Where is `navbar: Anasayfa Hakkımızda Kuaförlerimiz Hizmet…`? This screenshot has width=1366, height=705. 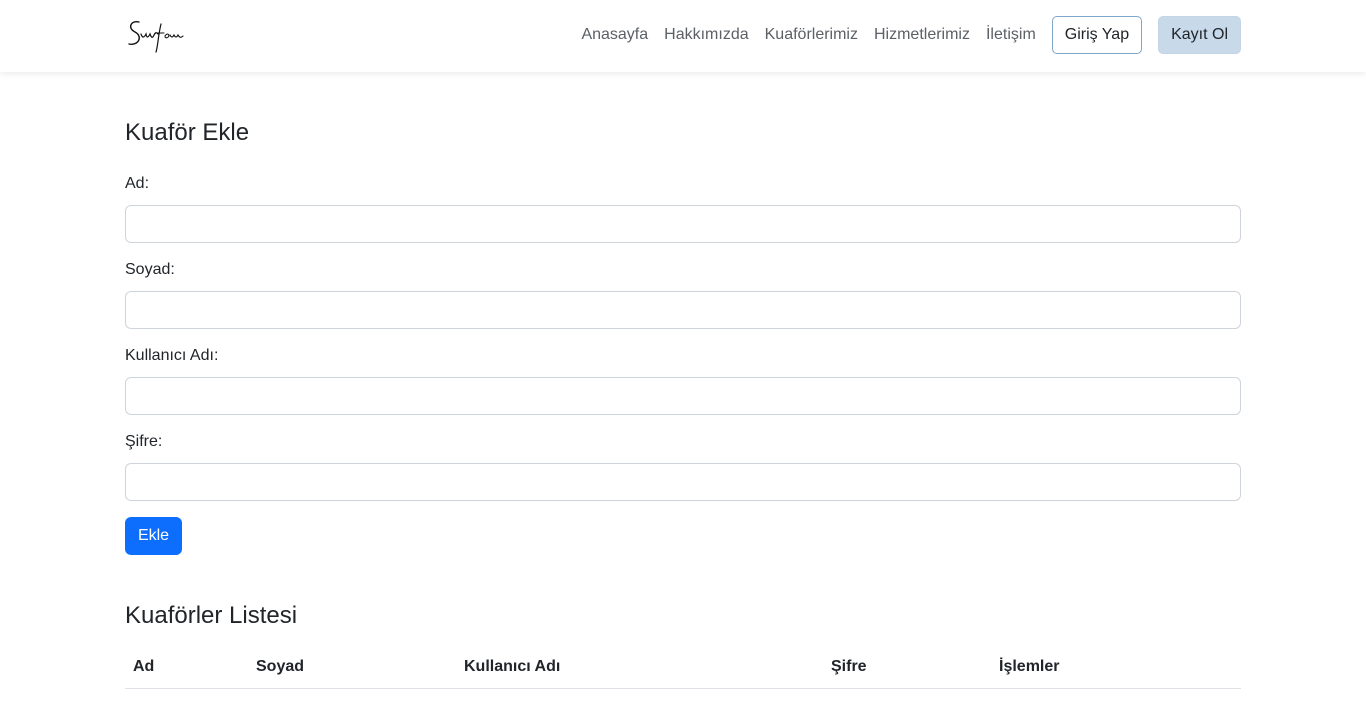 navbar: Anasayfa Hakkımızda Kuaförlerimiz Hizmet… is located at coordinates (683, 36).